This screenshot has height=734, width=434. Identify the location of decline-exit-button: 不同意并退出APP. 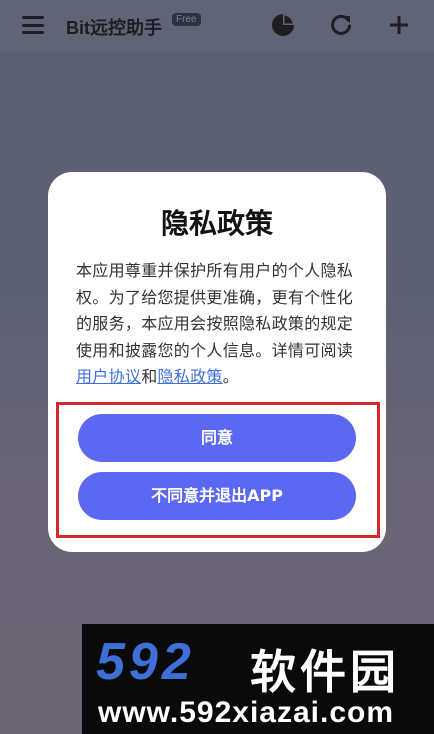
(217, 496).